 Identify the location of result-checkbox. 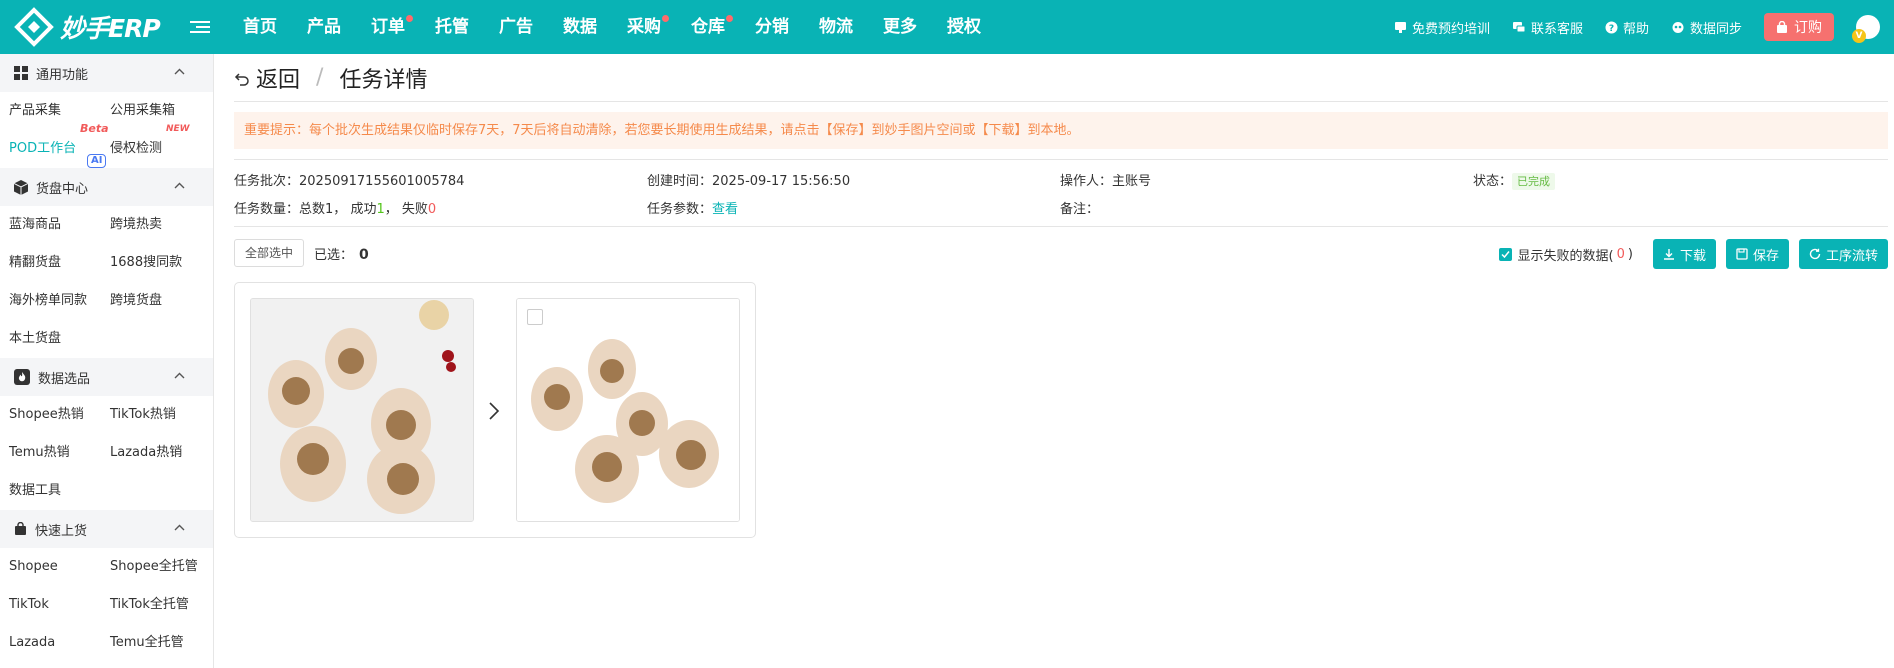
(535, 317).